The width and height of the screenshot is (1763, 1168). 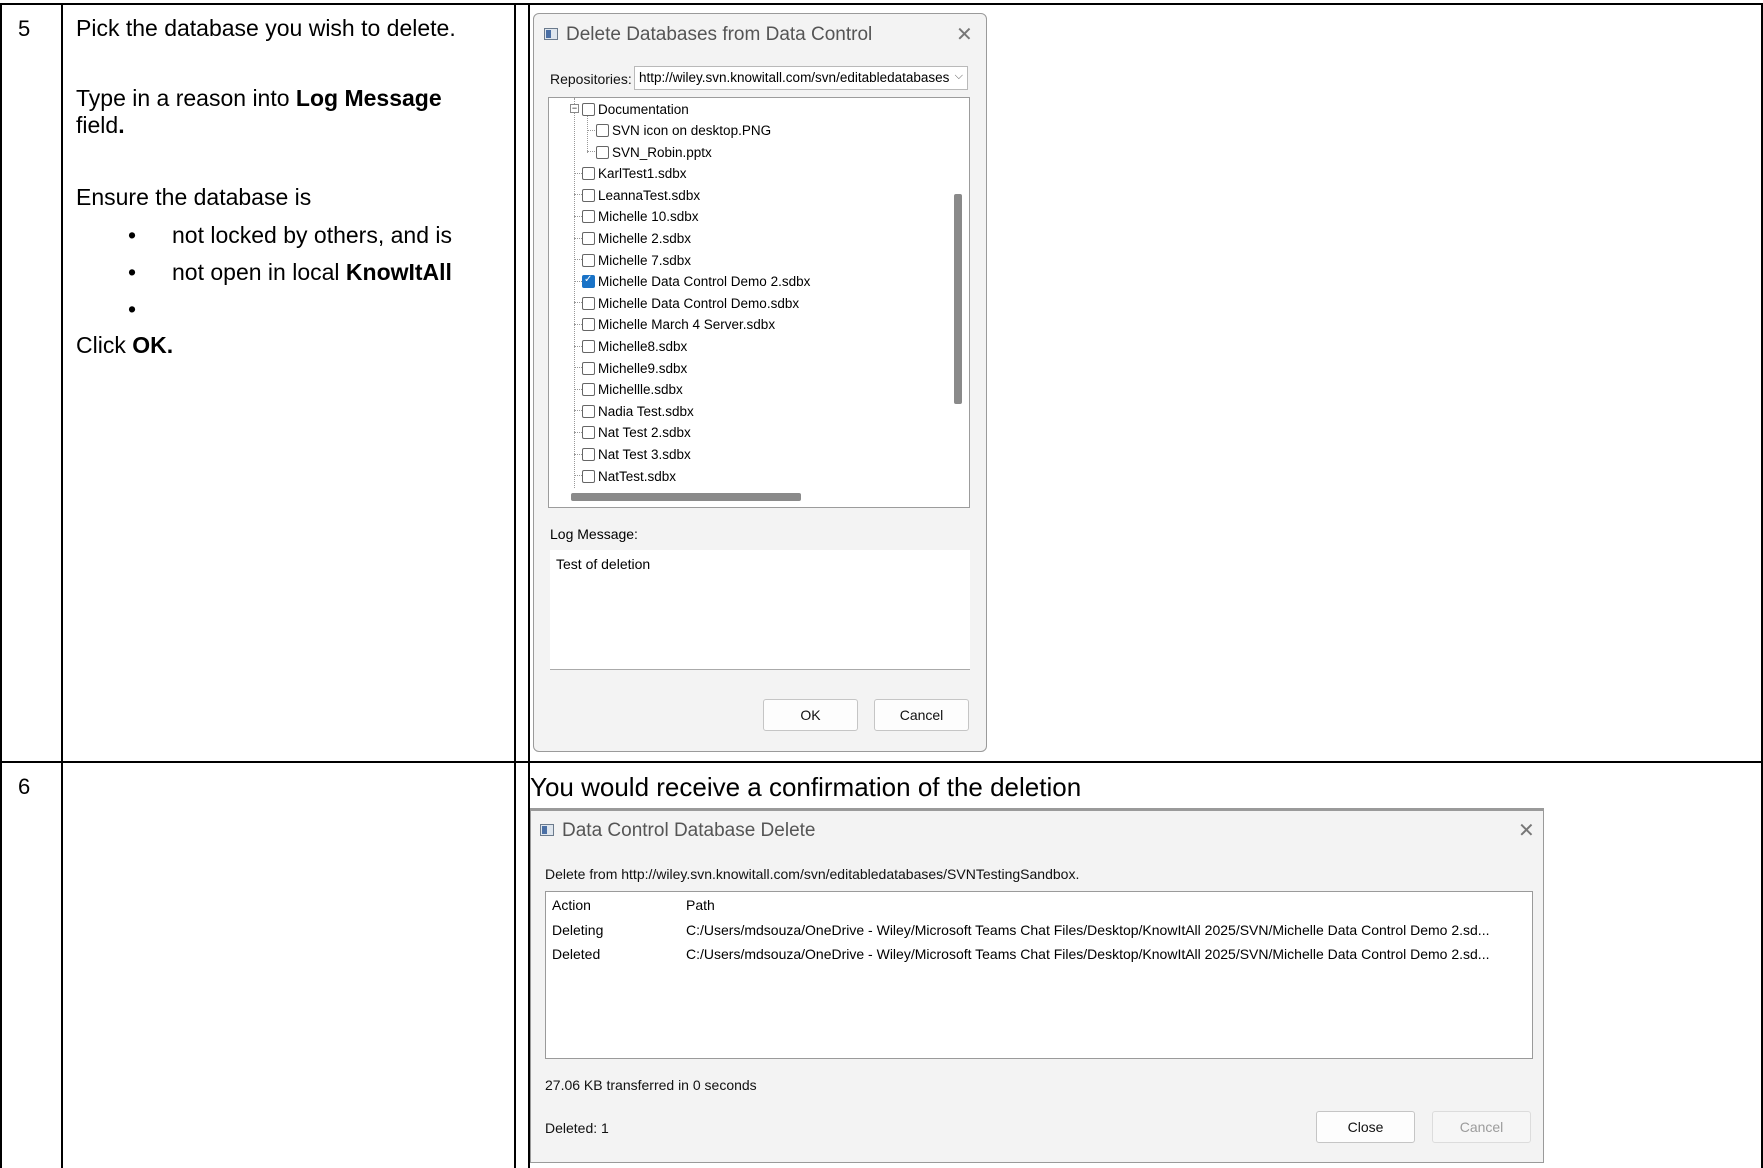 I want to click on bullet-text: not open in local, so click(x=259, y=272).